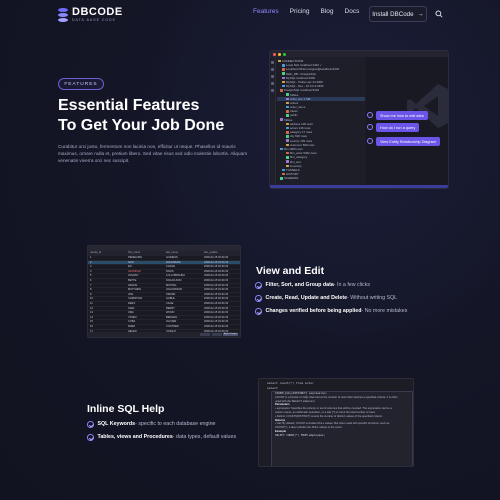 The width and height of the screenshot is (500, 500). I want to click on table-cell: WAHLBERG, so click(183, 263).